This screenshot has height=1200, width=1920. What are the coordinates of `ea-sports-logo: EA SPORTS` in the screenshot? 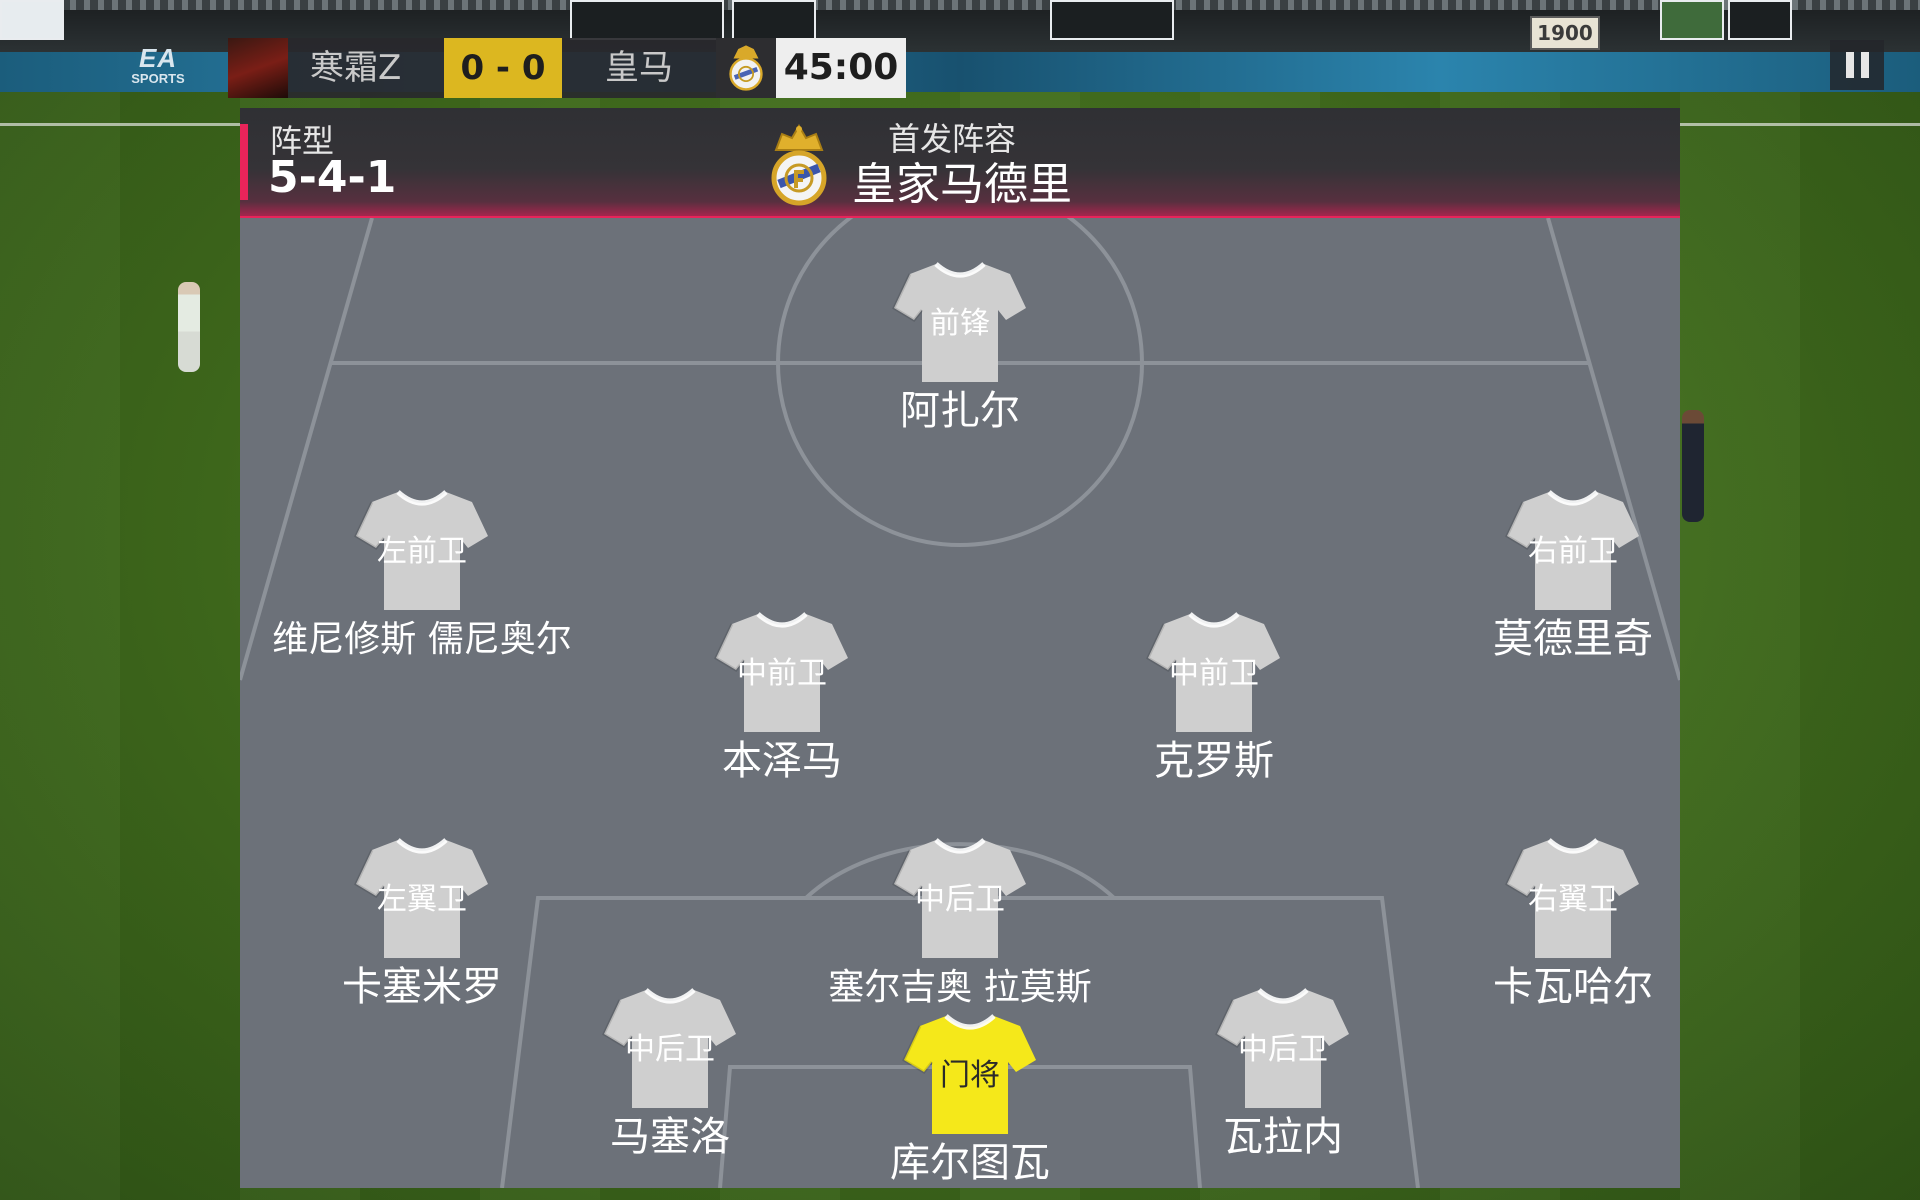 It's located at (158, 68).